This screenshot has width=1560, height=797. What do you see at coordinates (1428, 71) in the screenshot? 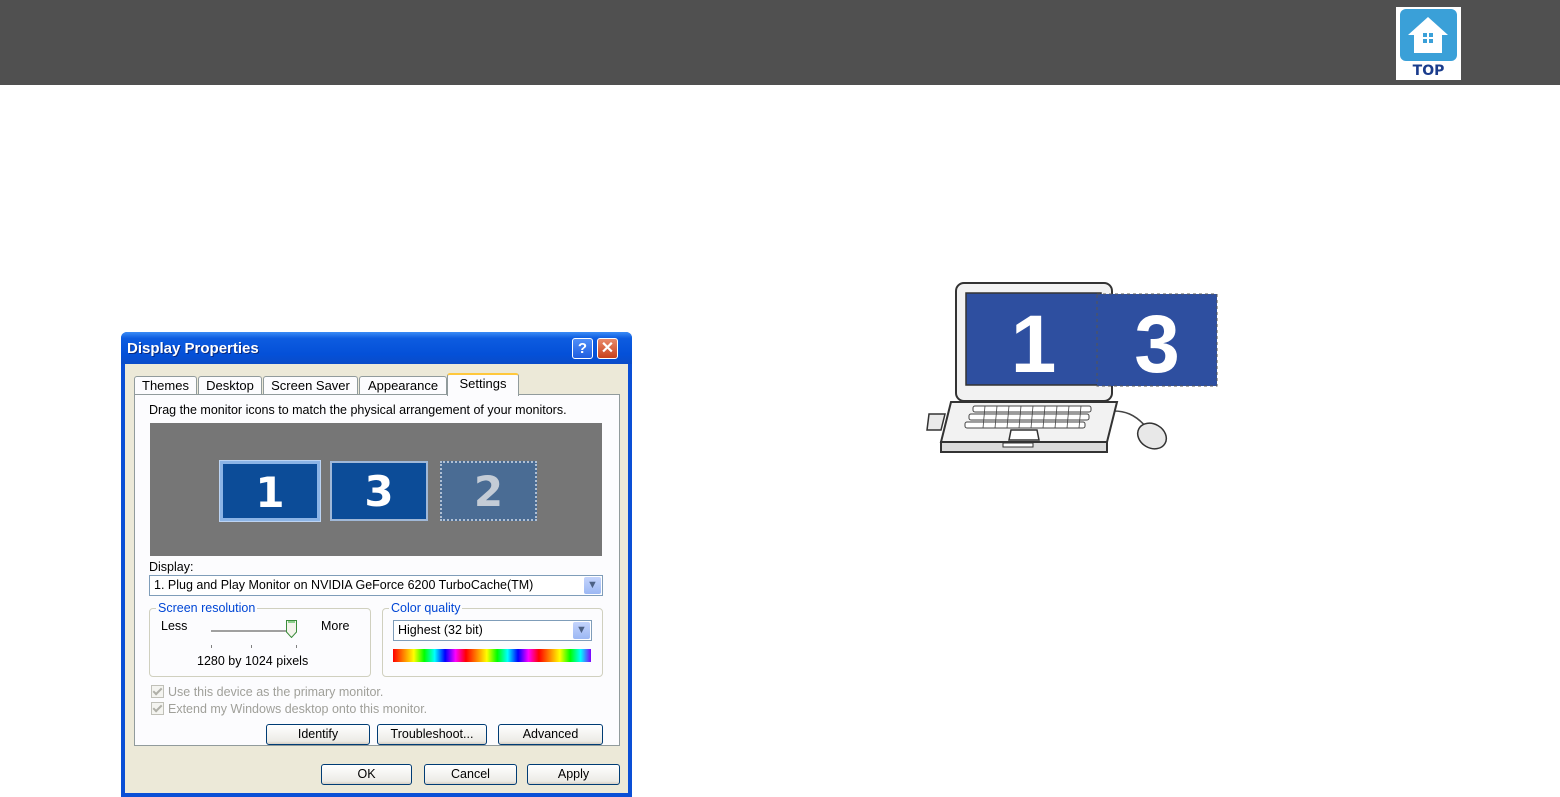
I see `top-label: TOP` at bounding box center [1428, 71].